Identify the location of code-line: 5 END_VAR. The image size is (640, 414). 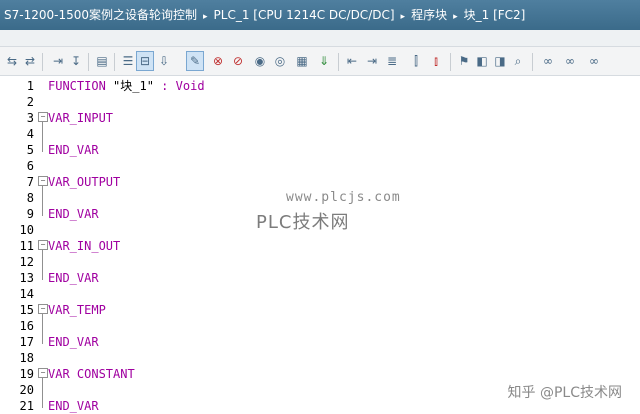
(320, 150).